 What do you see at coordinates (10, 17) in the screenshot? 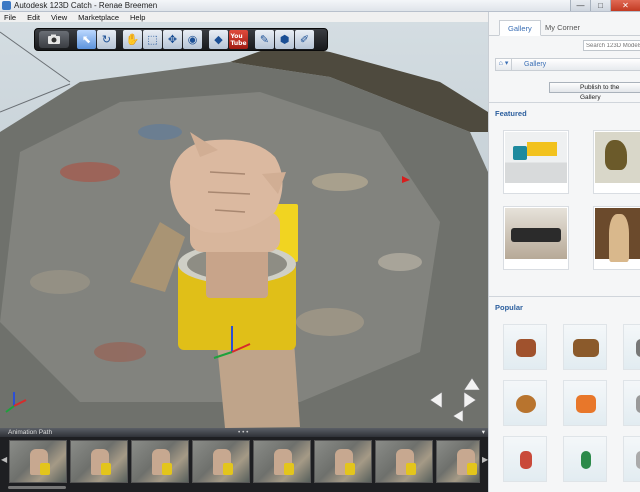
I see `menu-file: File` at bounding box center [10, 17].